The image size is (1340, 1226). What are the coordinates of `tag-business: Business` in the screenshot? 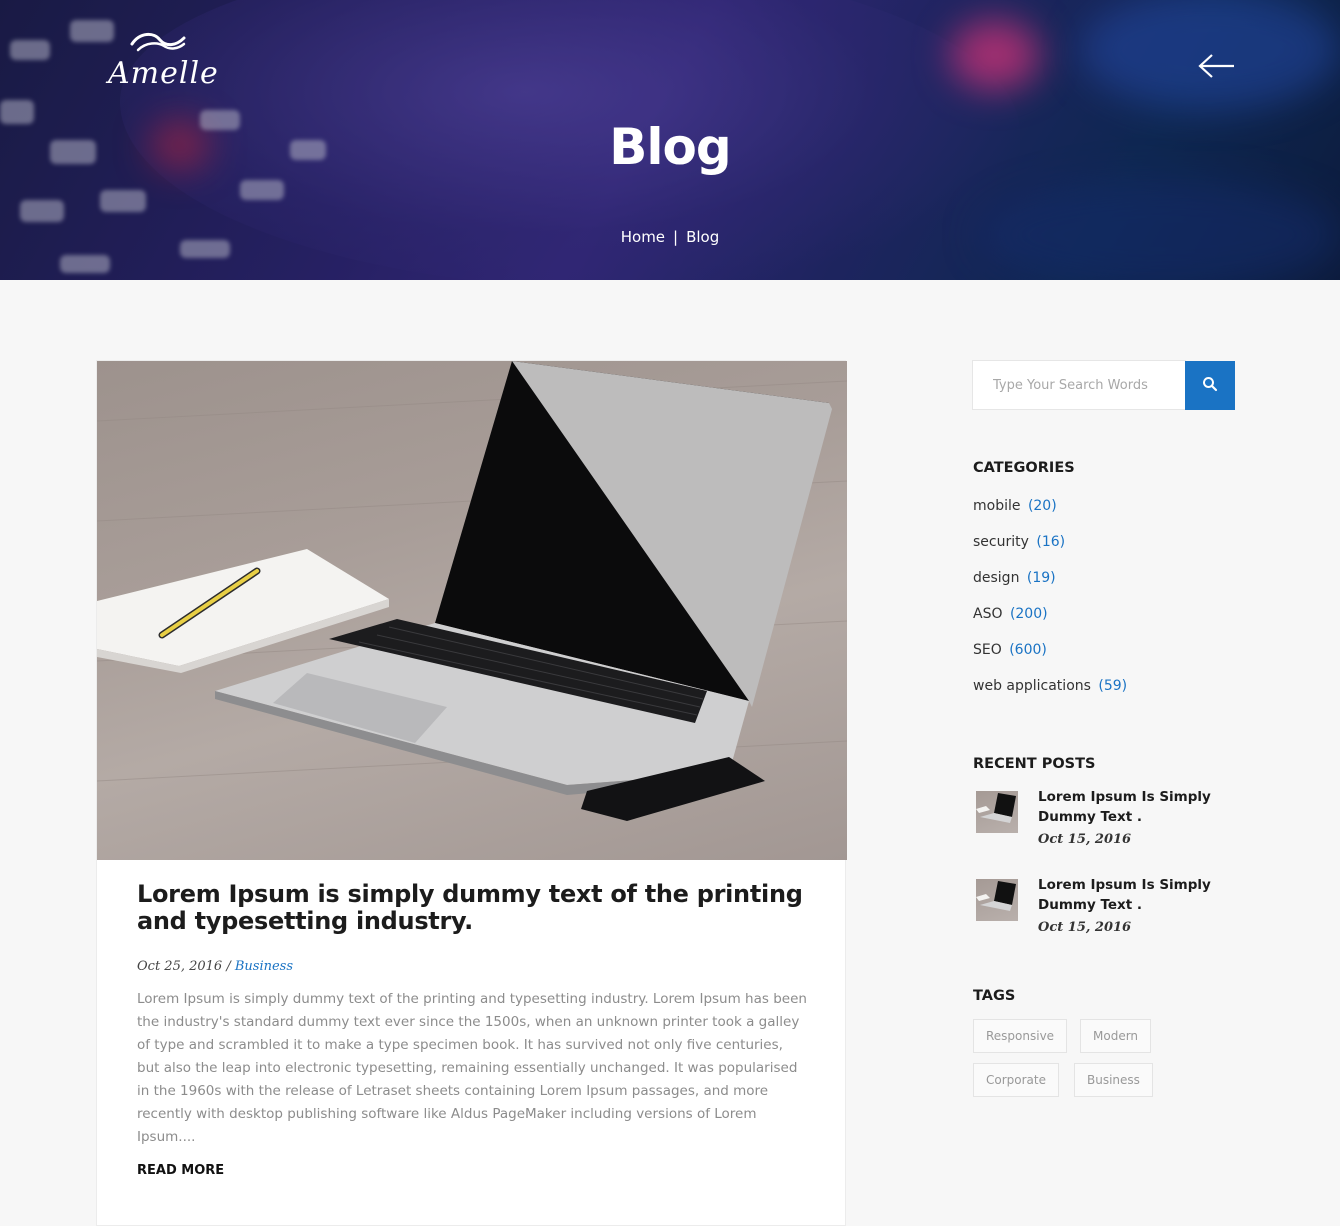 It's located at (1113, 1080).